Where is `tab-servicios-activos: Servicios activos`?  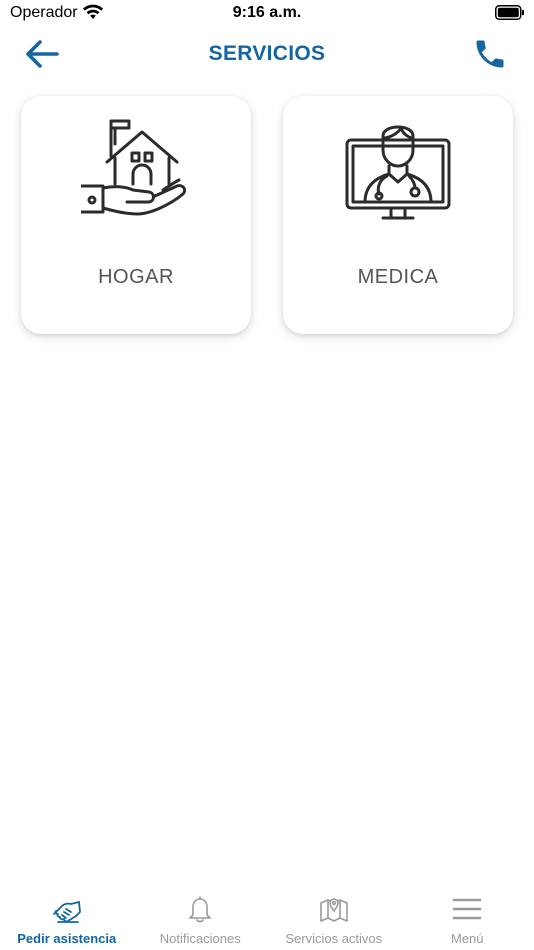 tab-servicios-activos: Servicios activos is located at coordinates (334, 917).